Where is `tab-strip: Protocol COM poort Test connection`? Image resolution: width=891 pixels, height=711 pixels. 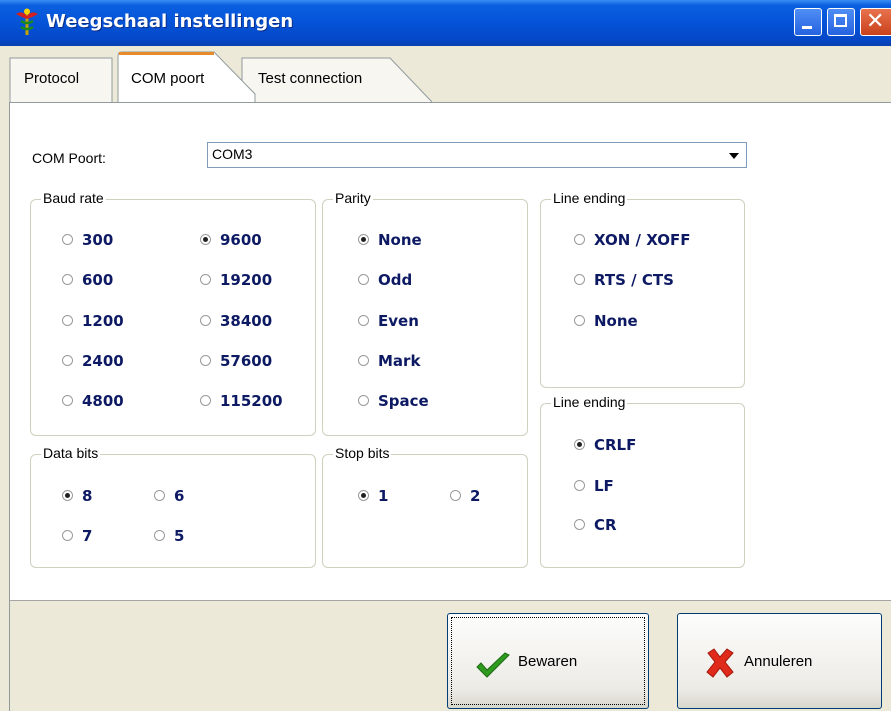
tab-strip: Protocol COM poort Test connection is located at coordinates (445, 74).